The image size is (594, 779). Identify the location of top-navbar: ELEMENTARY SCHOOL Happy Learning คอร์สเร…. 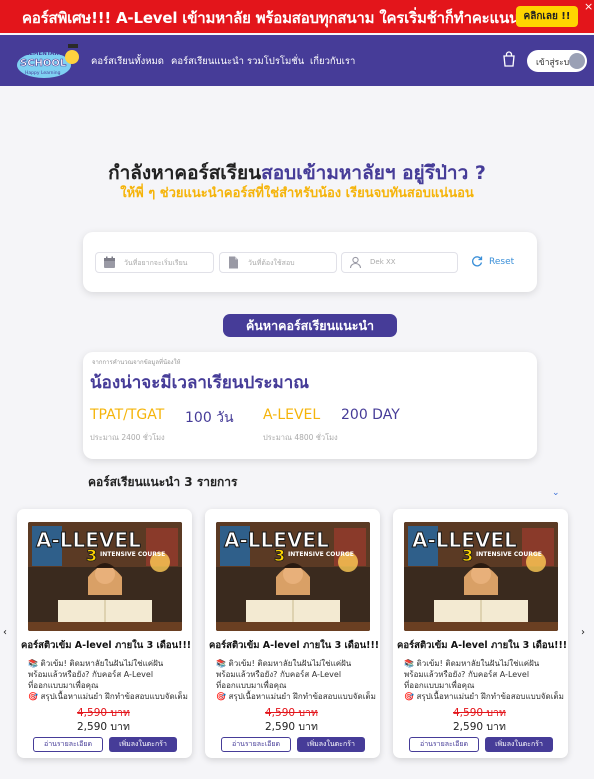
(297, 60).